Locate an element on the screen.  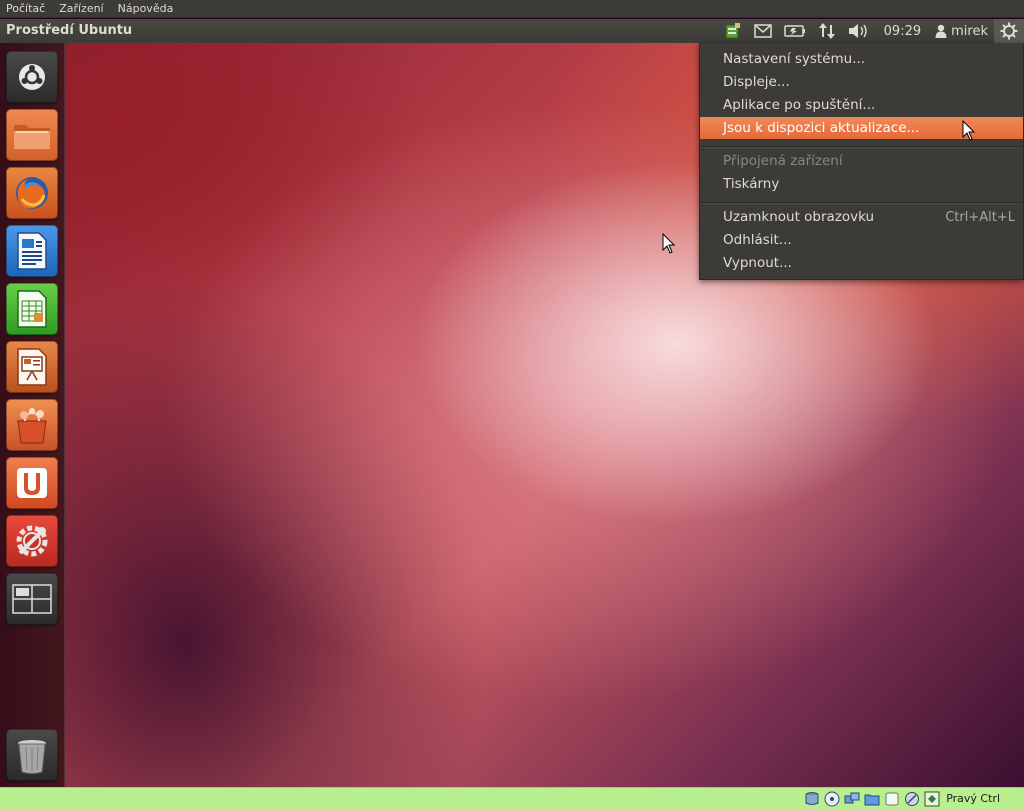
launcher-system-settings is located at coordinates (32, 541).